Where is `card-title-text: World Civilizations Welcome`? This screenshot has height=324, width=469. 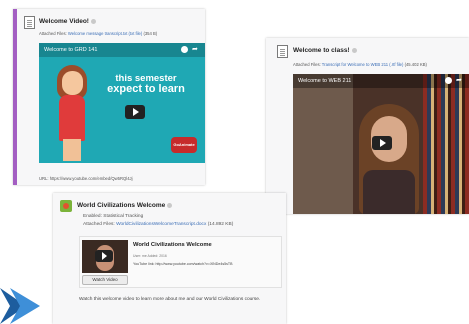 card-title-text: World Civilizations Welcome is located at coordinates (121, 205).